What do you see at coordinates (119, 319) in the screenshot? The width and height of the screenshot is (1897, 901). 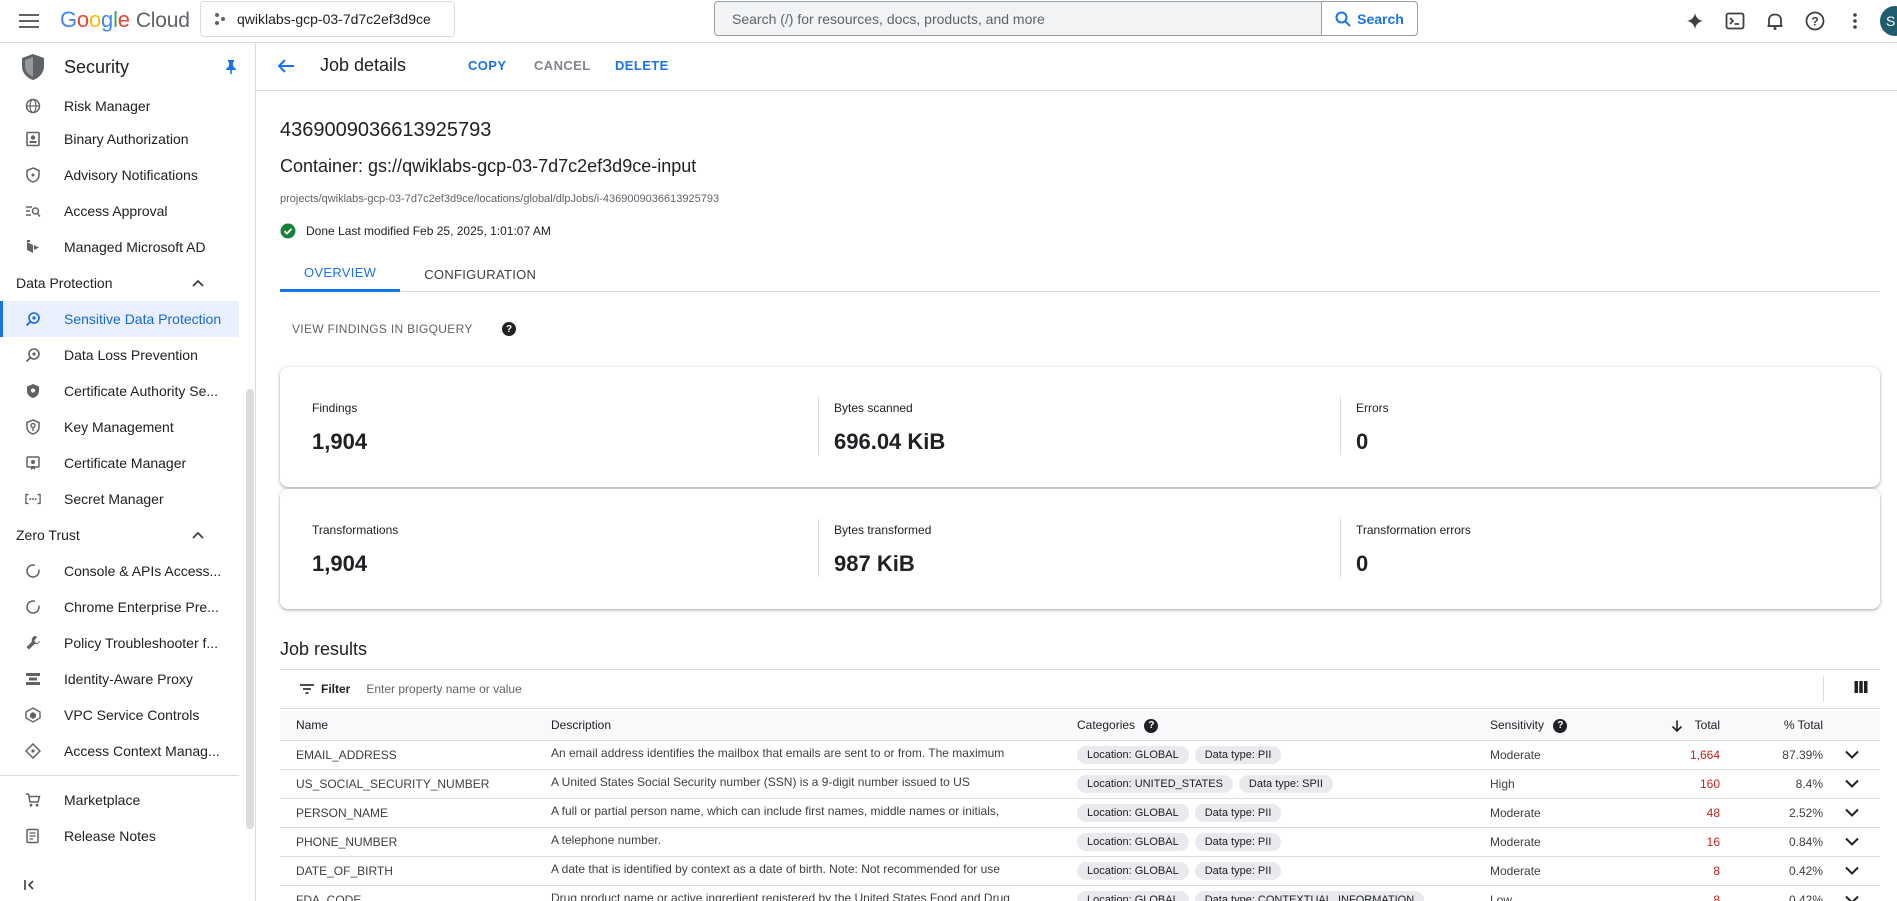 I see `sidebar-item-sensitive-data-protection: Sensitive Data Protection` at bounding box center [119, 319].